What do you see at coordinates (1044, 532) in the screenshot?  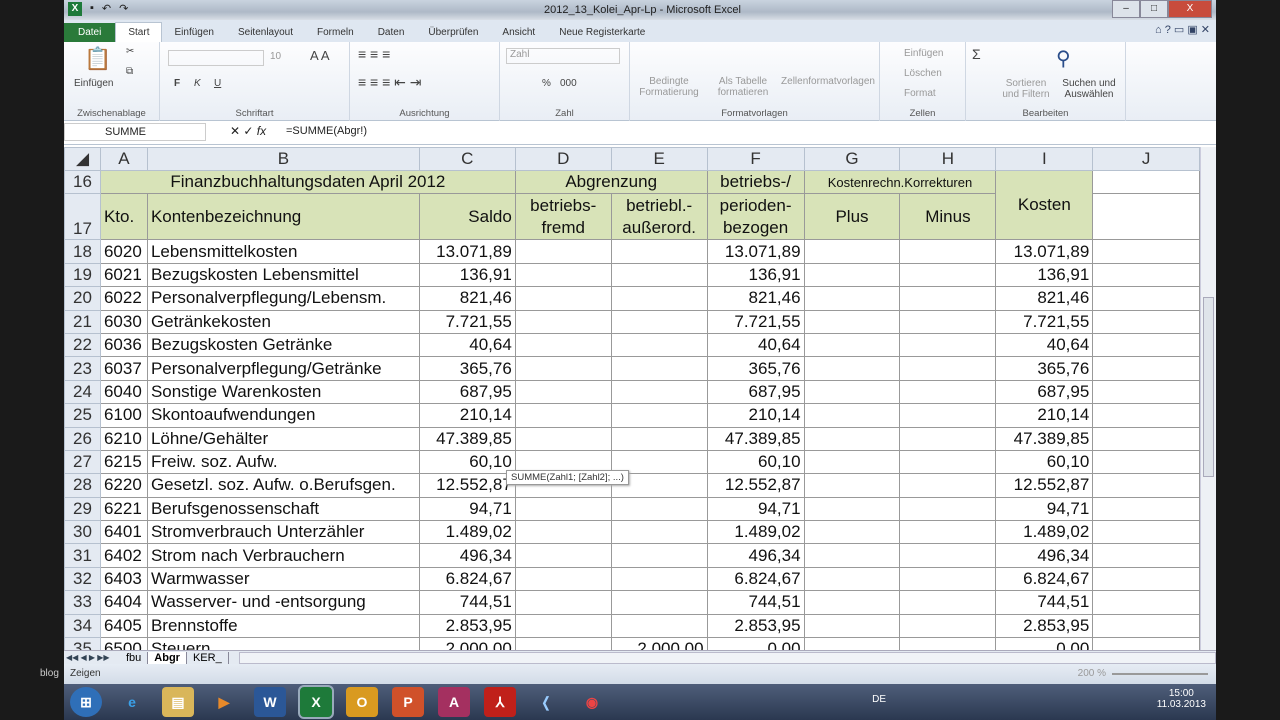 I see `kosten-cell: 1.489,02` at bounding box center [1044, 532].